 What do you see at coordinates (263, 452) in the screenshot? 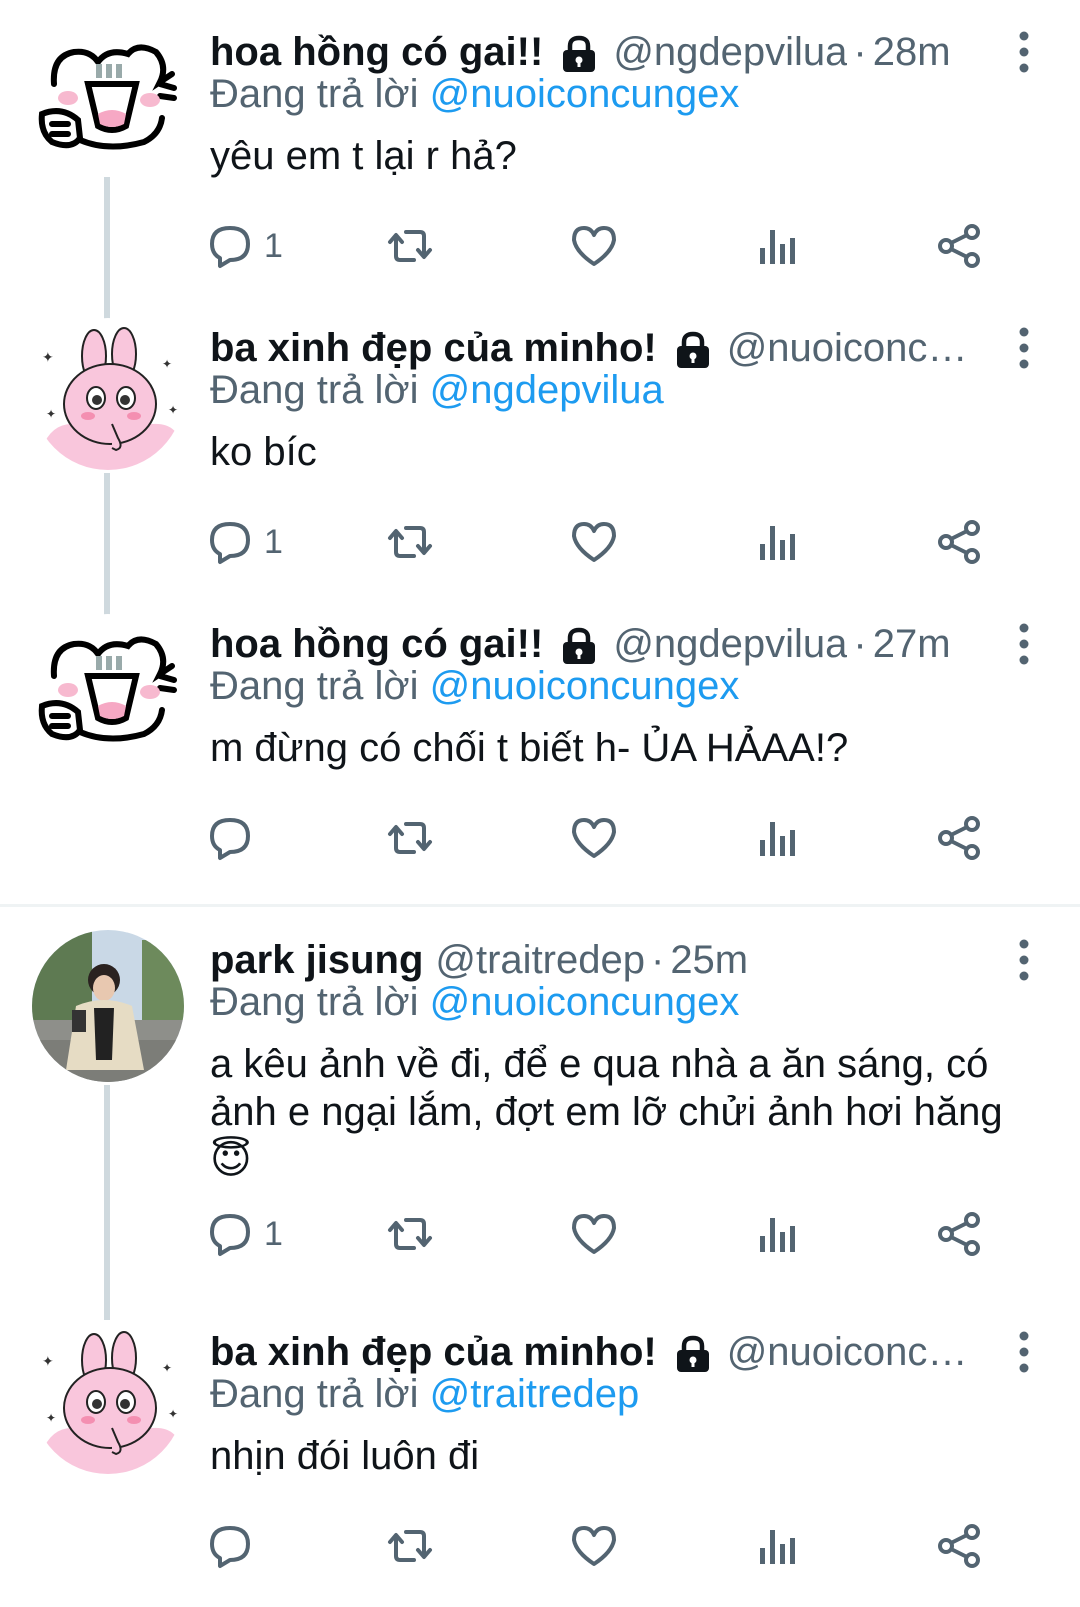
I see `tweet-text: ko bíc` at bounding box center [263, 452].